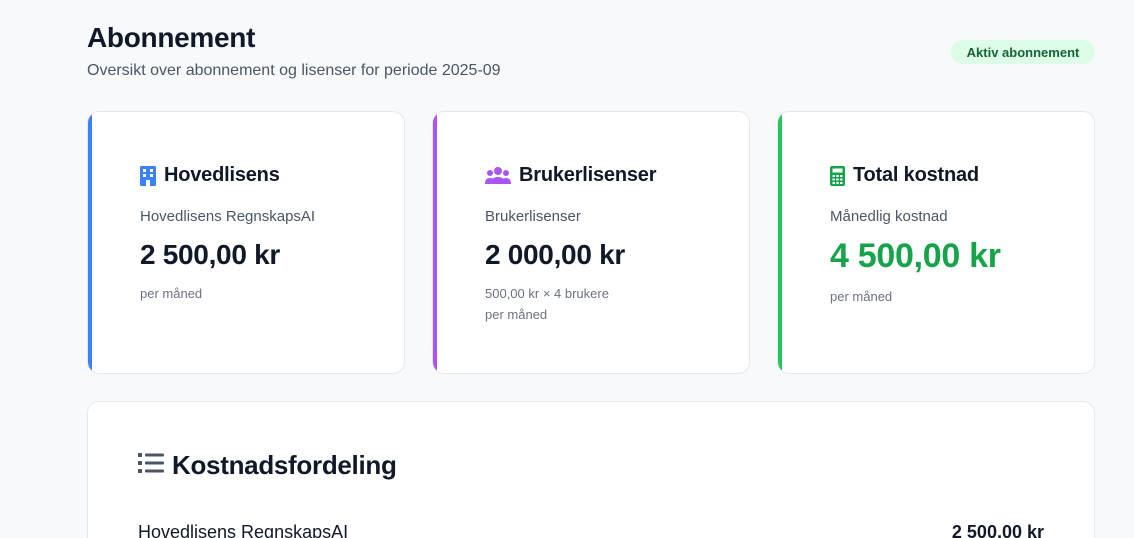 The height and width of the screenshot is (538, 1134). Describe the element at coordinates (243, 530) in the screenshot. I see `breakdown-row-label: Hovedlisens RegnskapsAI` at that location.